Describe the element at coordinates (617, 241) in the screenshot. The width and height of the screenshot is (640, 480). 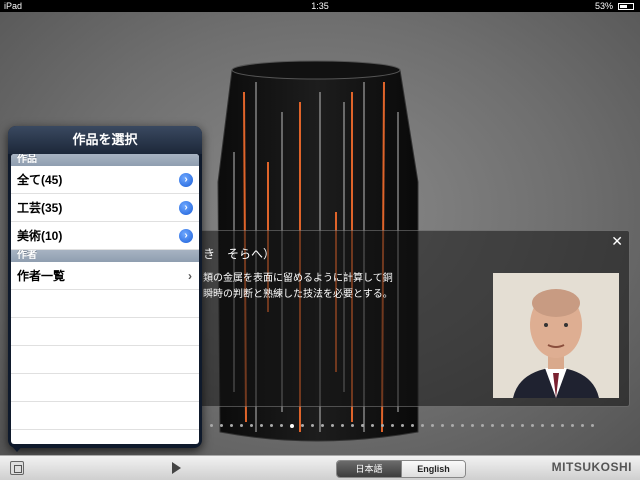
I see `close-icon: ✕` at that location.